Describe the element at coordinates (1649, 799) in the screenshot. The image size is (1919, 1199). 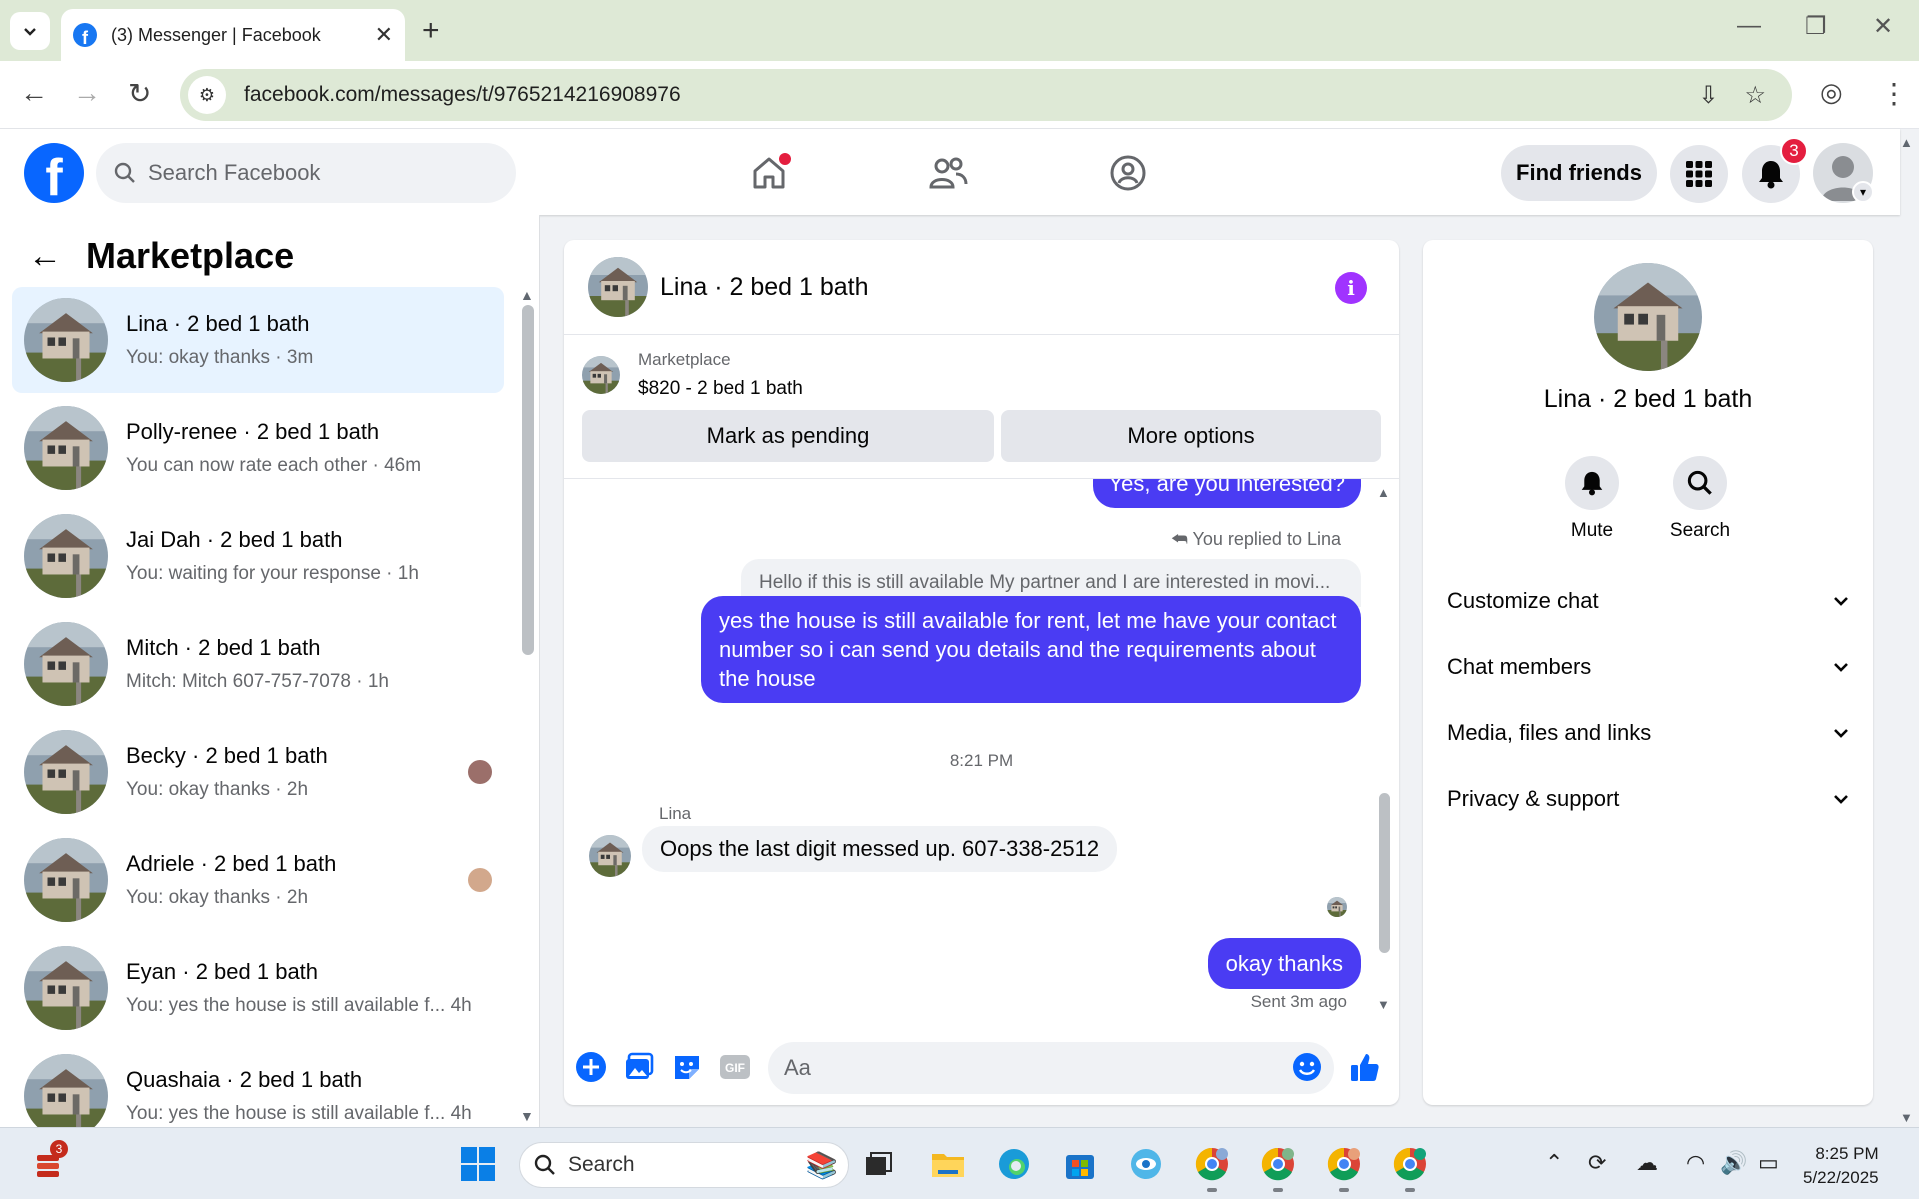
I see `privacy-support-section: Privacy & support` at that location.